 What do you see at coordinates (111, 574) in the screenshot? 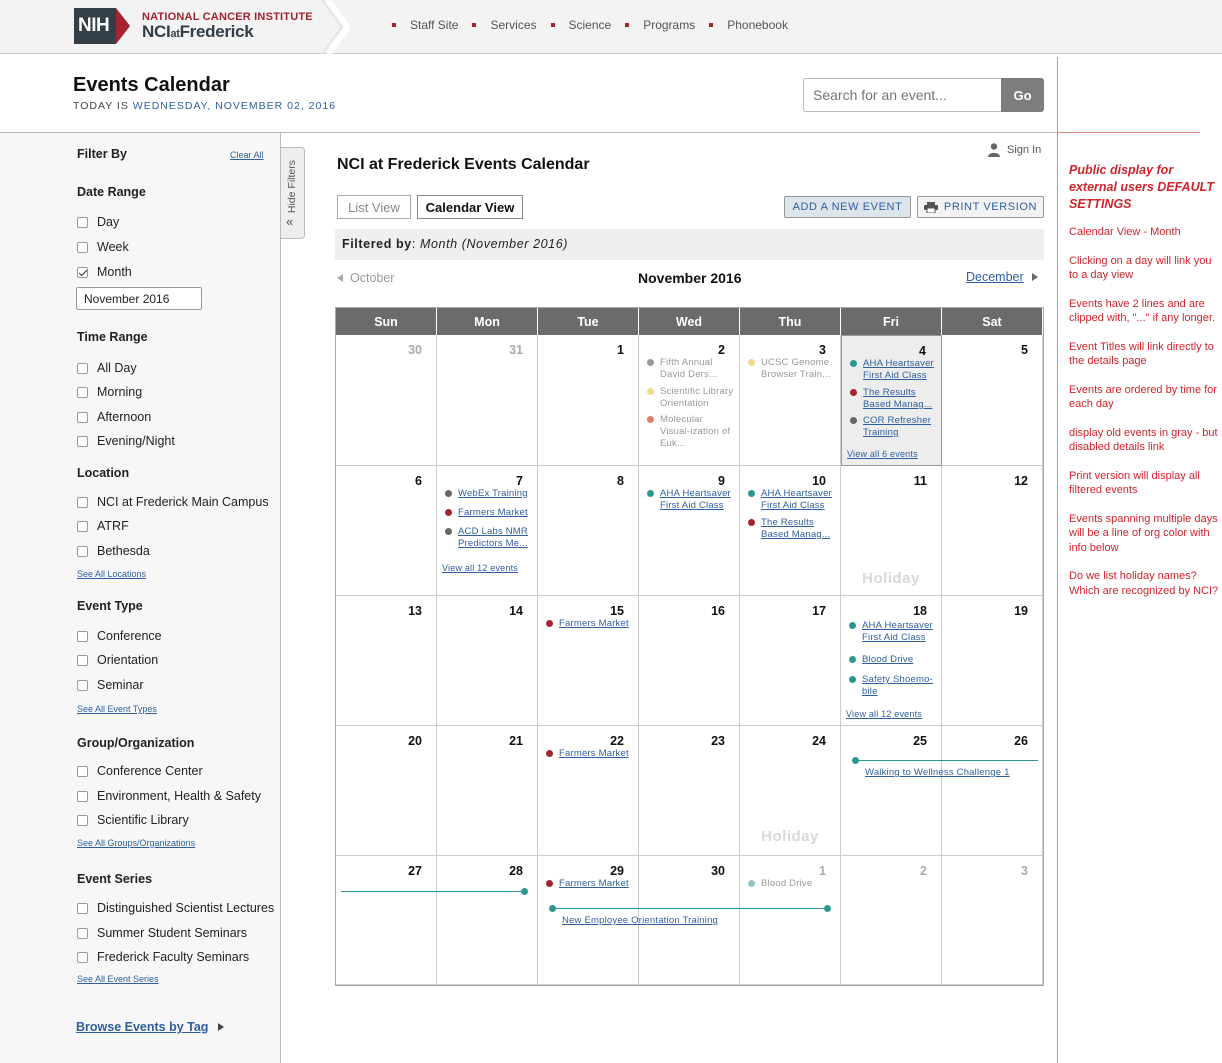
I see `see-all-link: See All Locations` at bounding box center [111, 574].